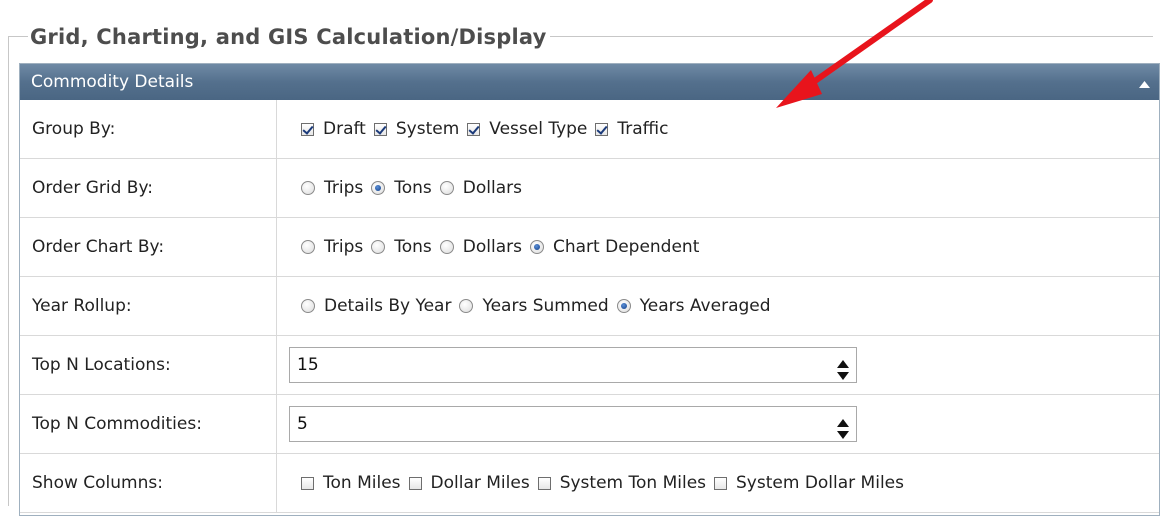 The height and width of the screenshot is (516, 1167). What do you see at coordinates (555, 365) in the screenshot?
I see `top-n-locations-input` at bounding box center [555, 365].